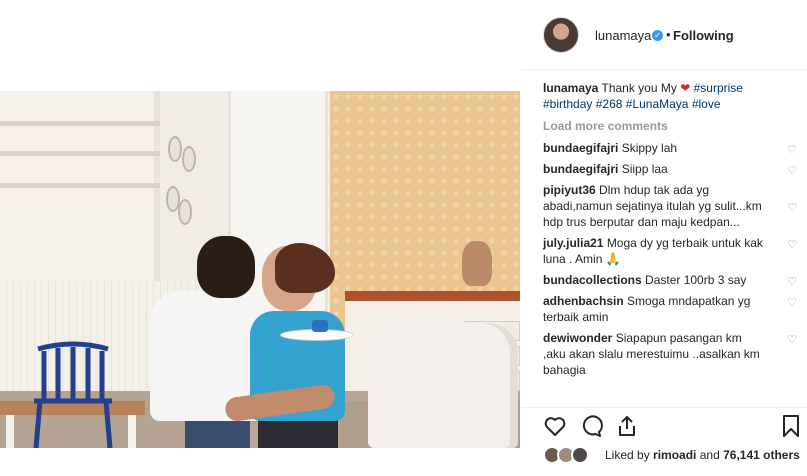 The image size is (807, 476). What do you see at coordinates (665, 126) in the screenshot?
I see `load-more-comments-button: Load more comments` at bounding box center [665, 126].